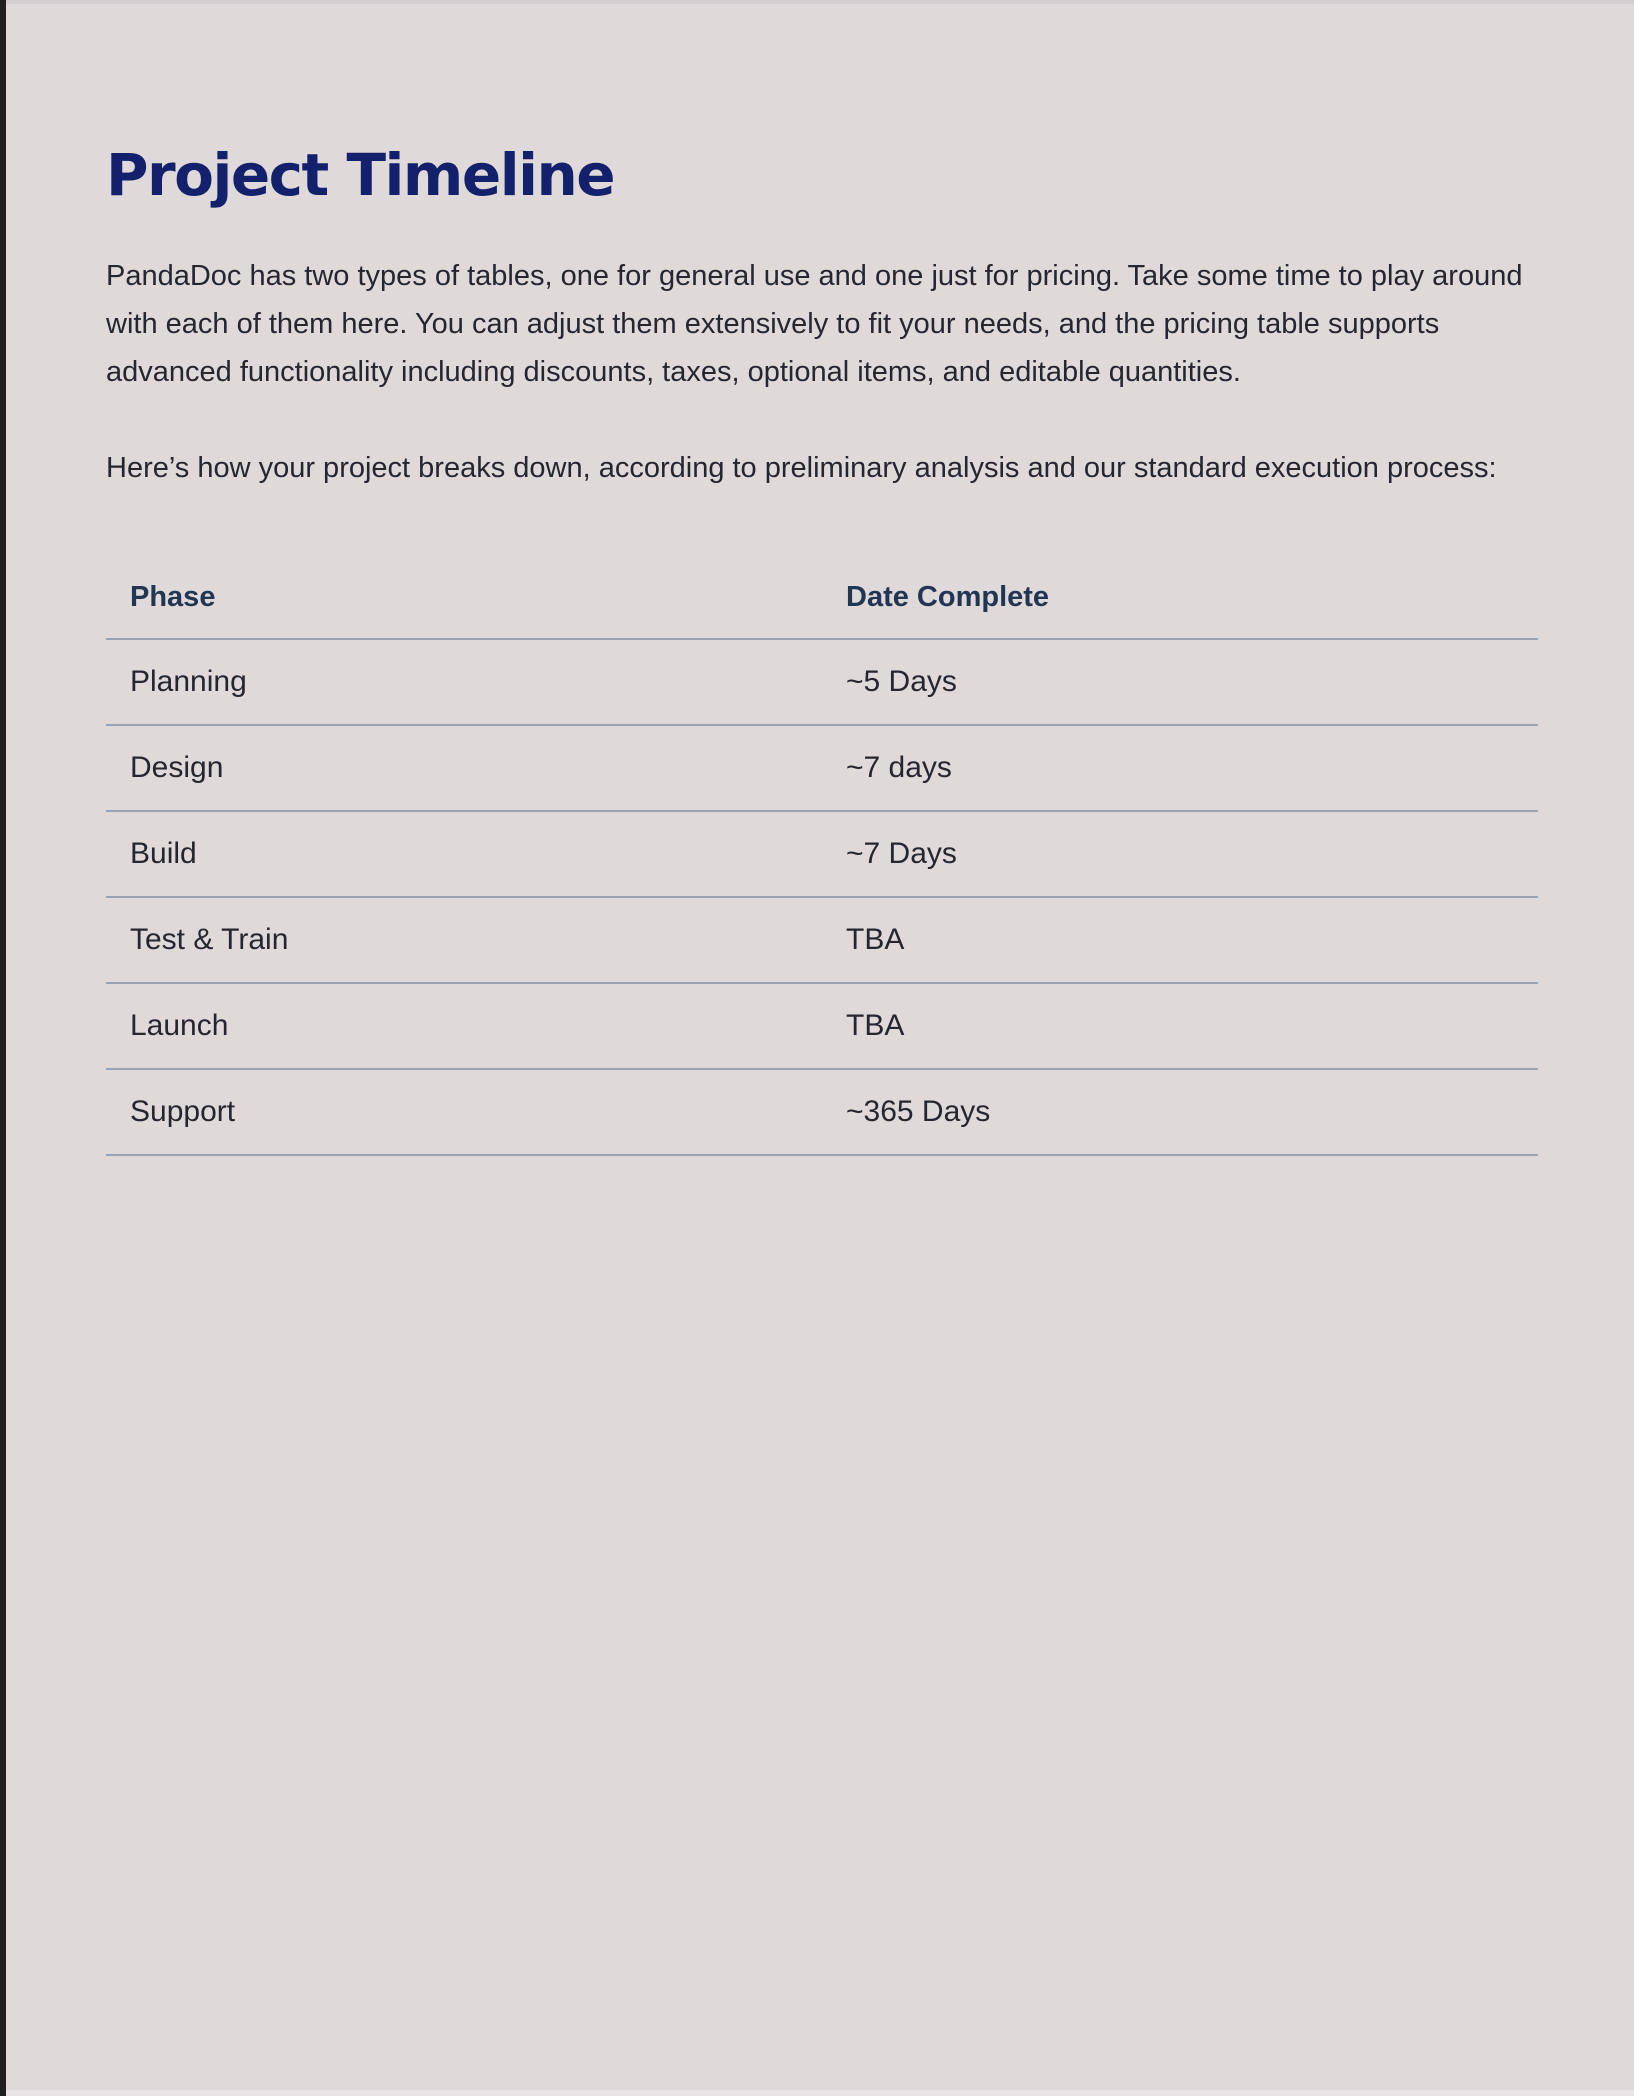 Image resolution: width=1634 pixels, height=2096 pixels. Describe the element at coordinates (1180, 768) in the screenshot. I see `date-complete-cell: ~7 days` at that location.